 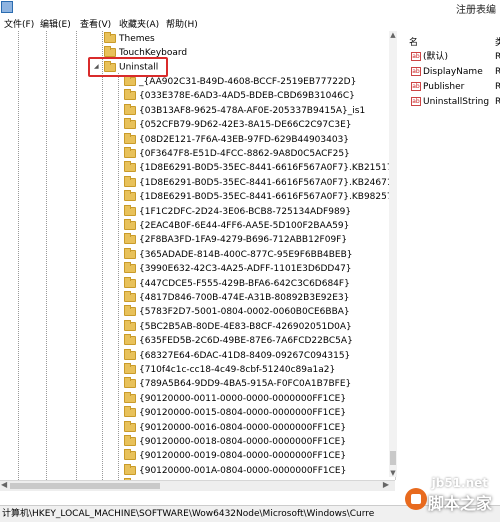 What do you see at coordinates (437, 87) in the screenshot?
I see `value-row: ab Publisher` at bounding box center [437, 87].